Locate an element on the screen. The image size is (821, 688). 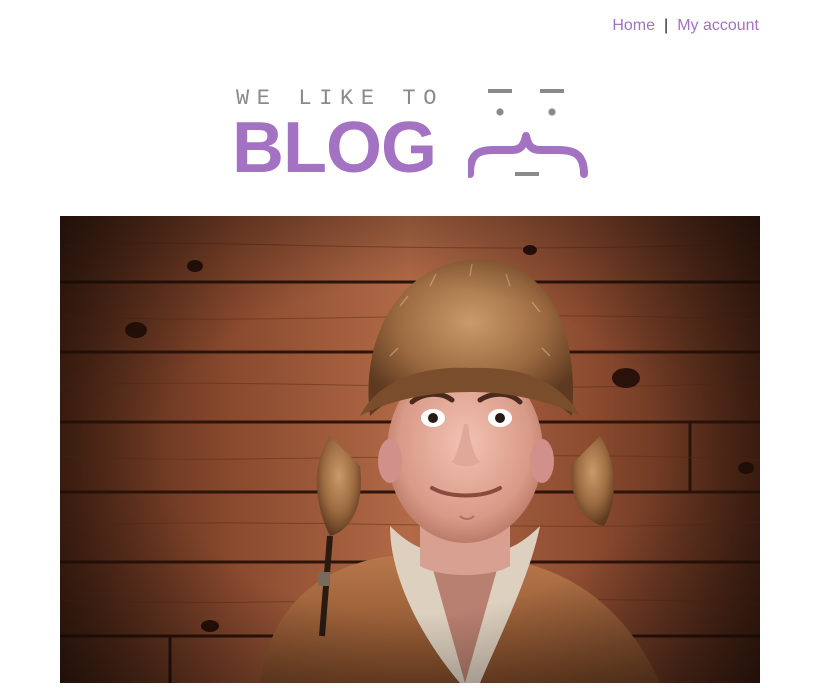
my-account-link: My account is located at coordinates (718, 25).